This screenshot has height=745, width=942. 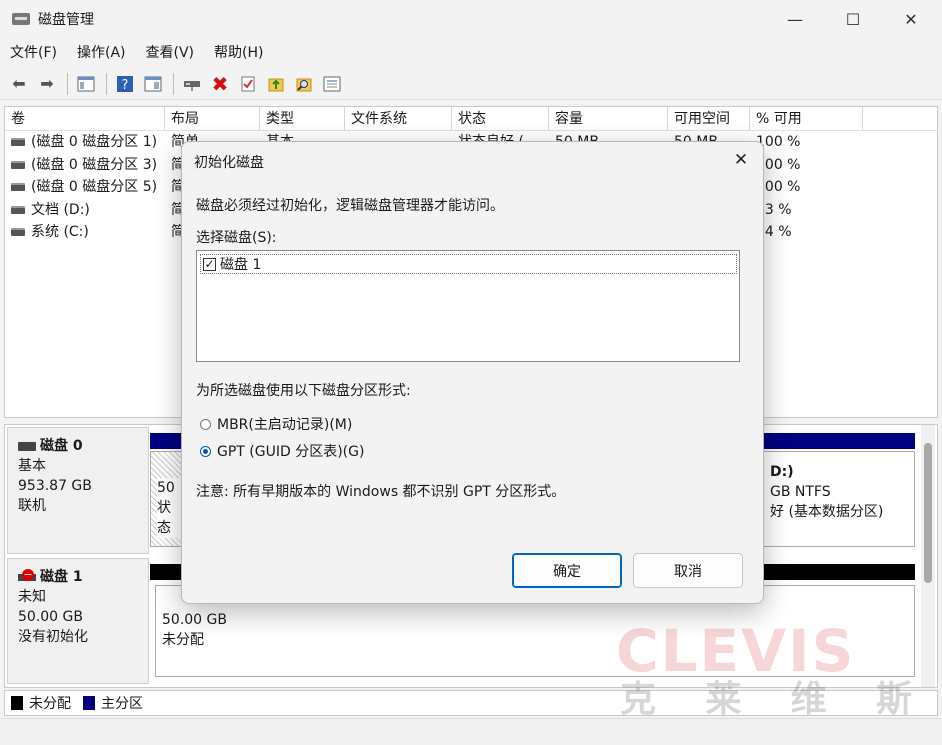 I want to click on list-view-icon, so click(x=332, y=84).